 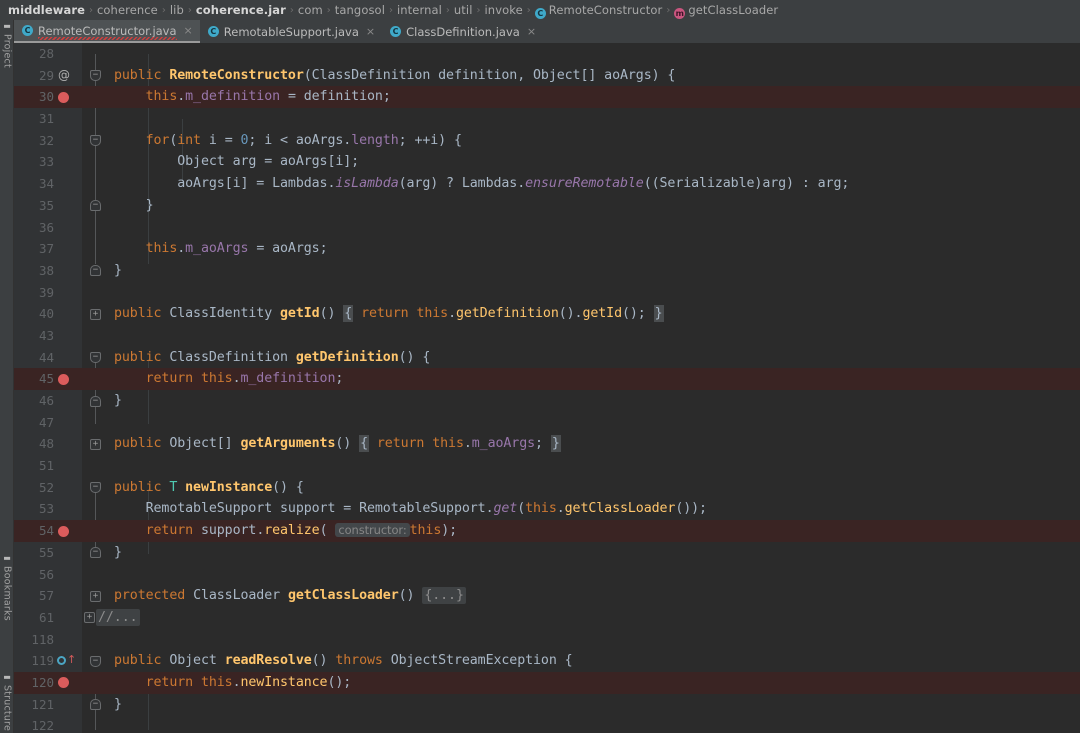 I want to click on code-text: return this.newInstance();, so click(x=248, y=682).